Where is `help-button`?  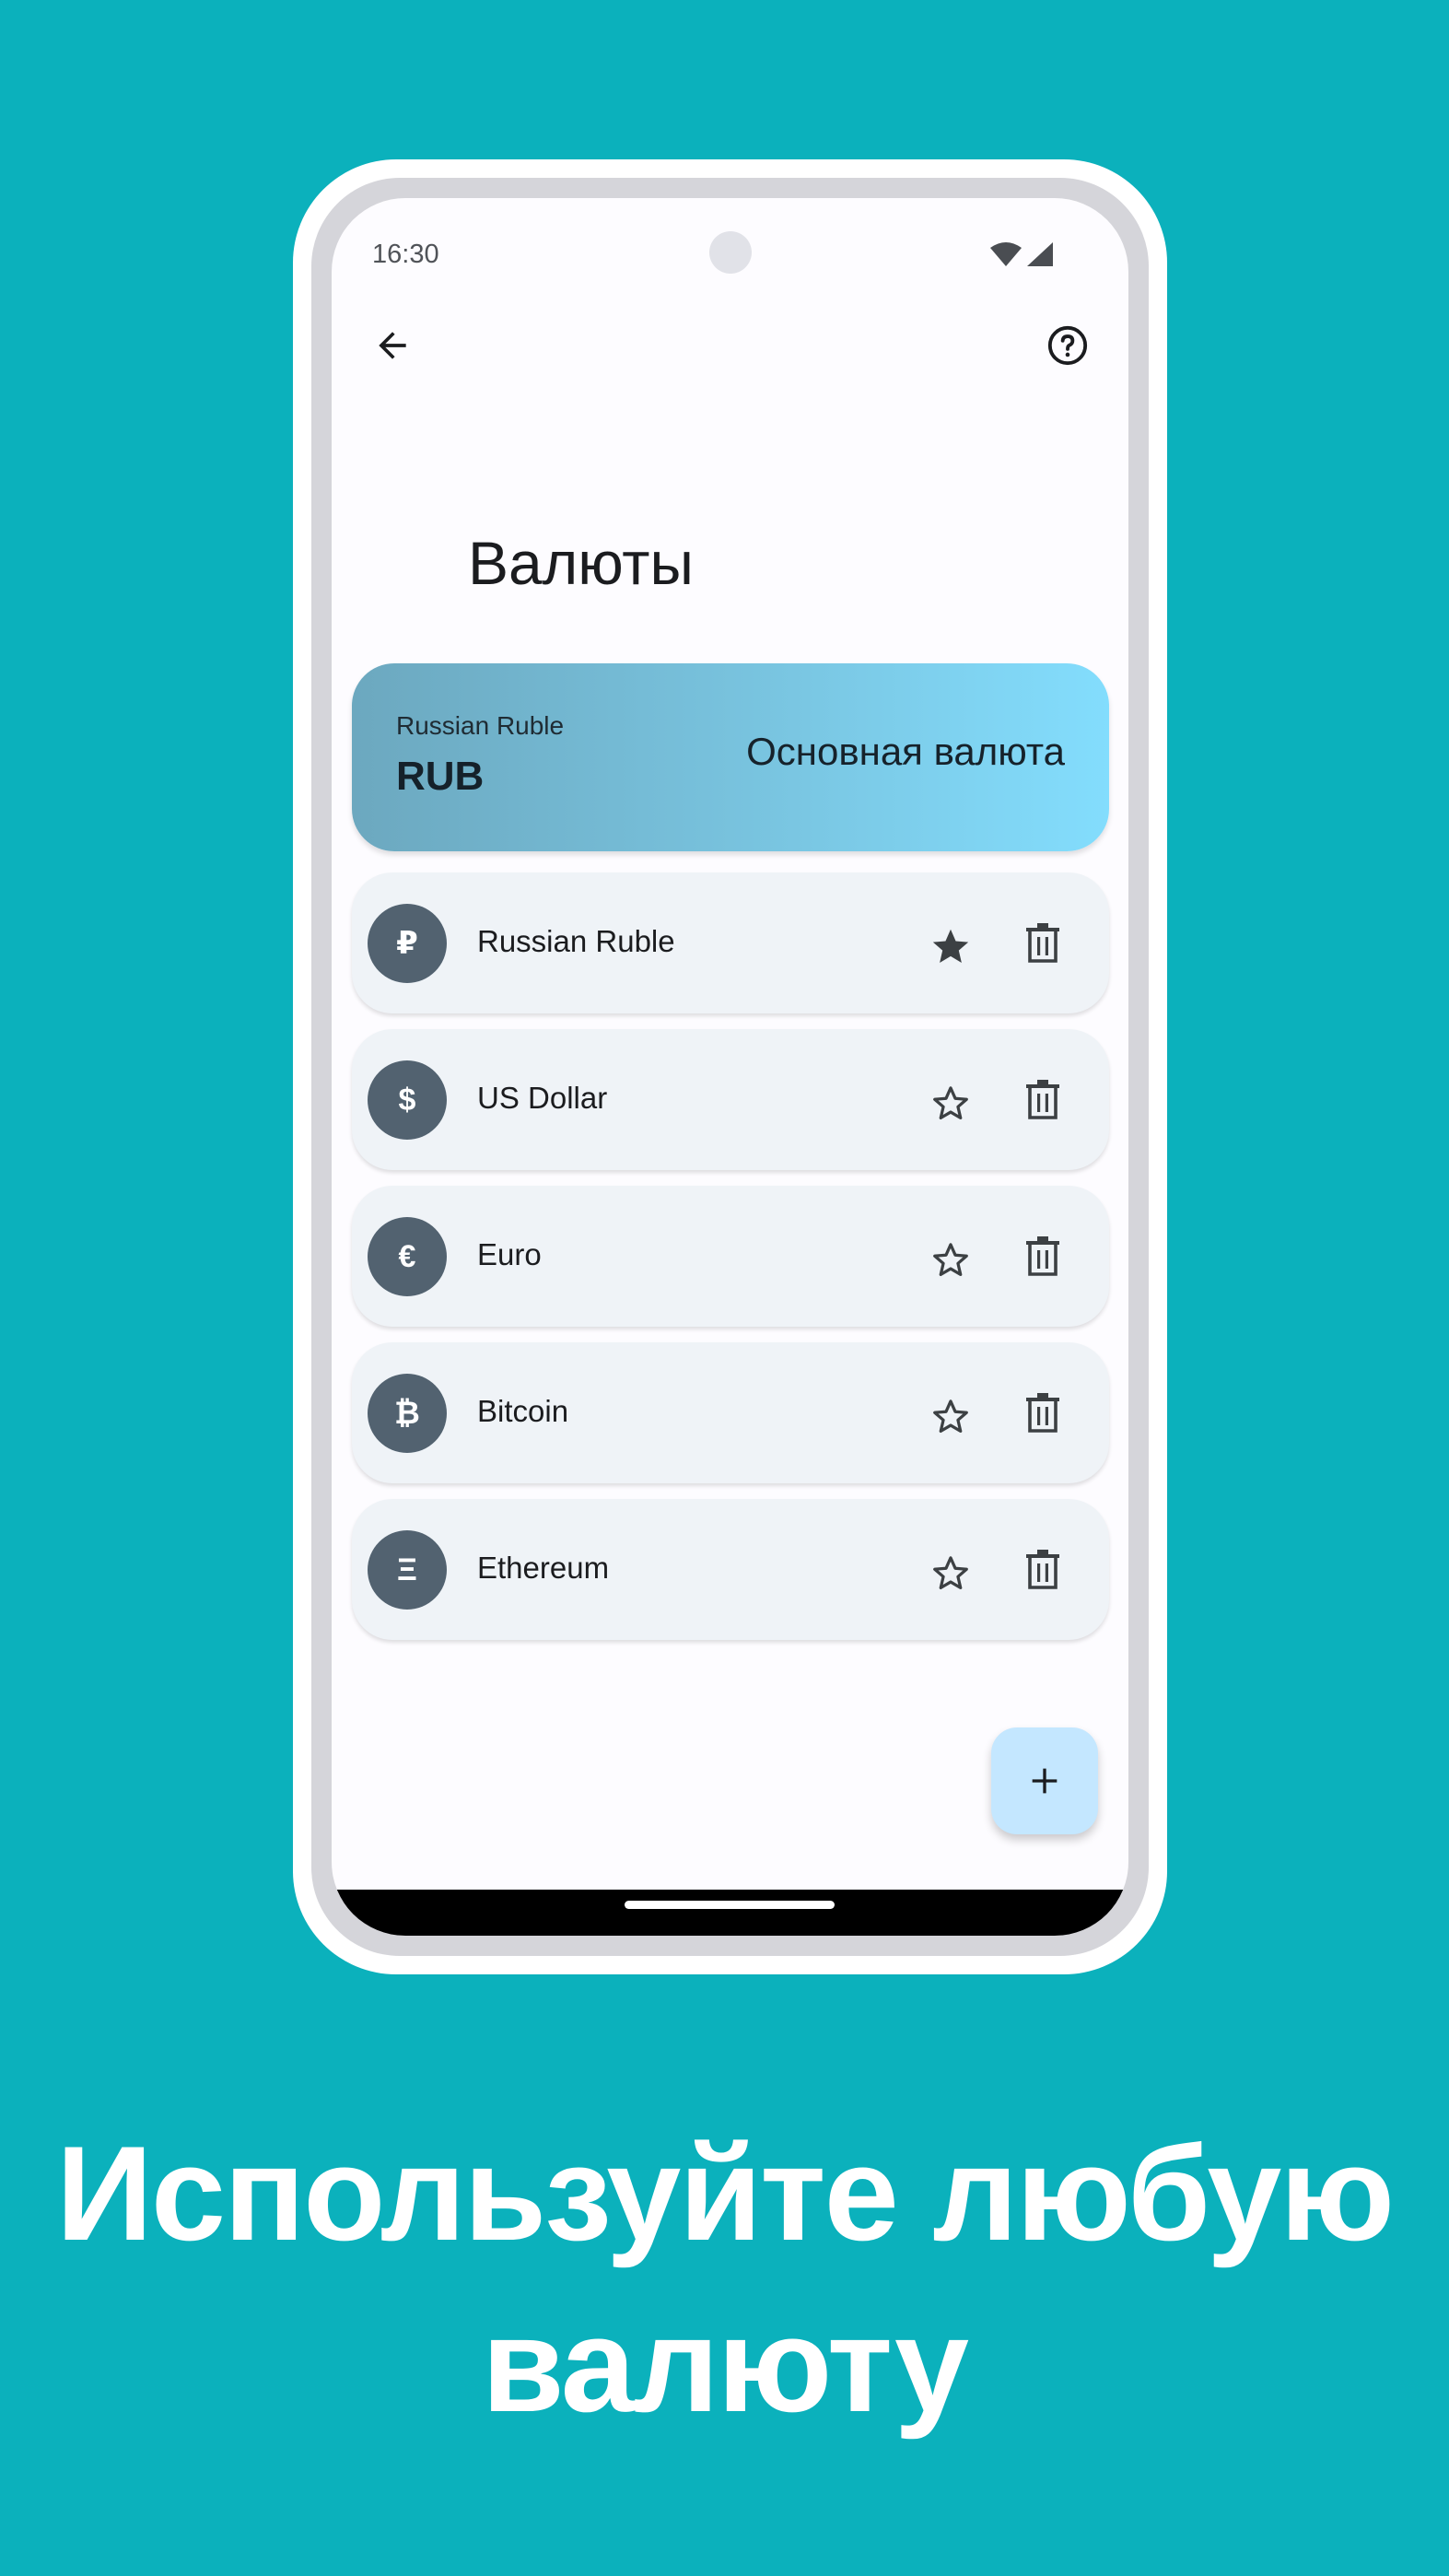 help-button is located at coordinates (1067, 345).